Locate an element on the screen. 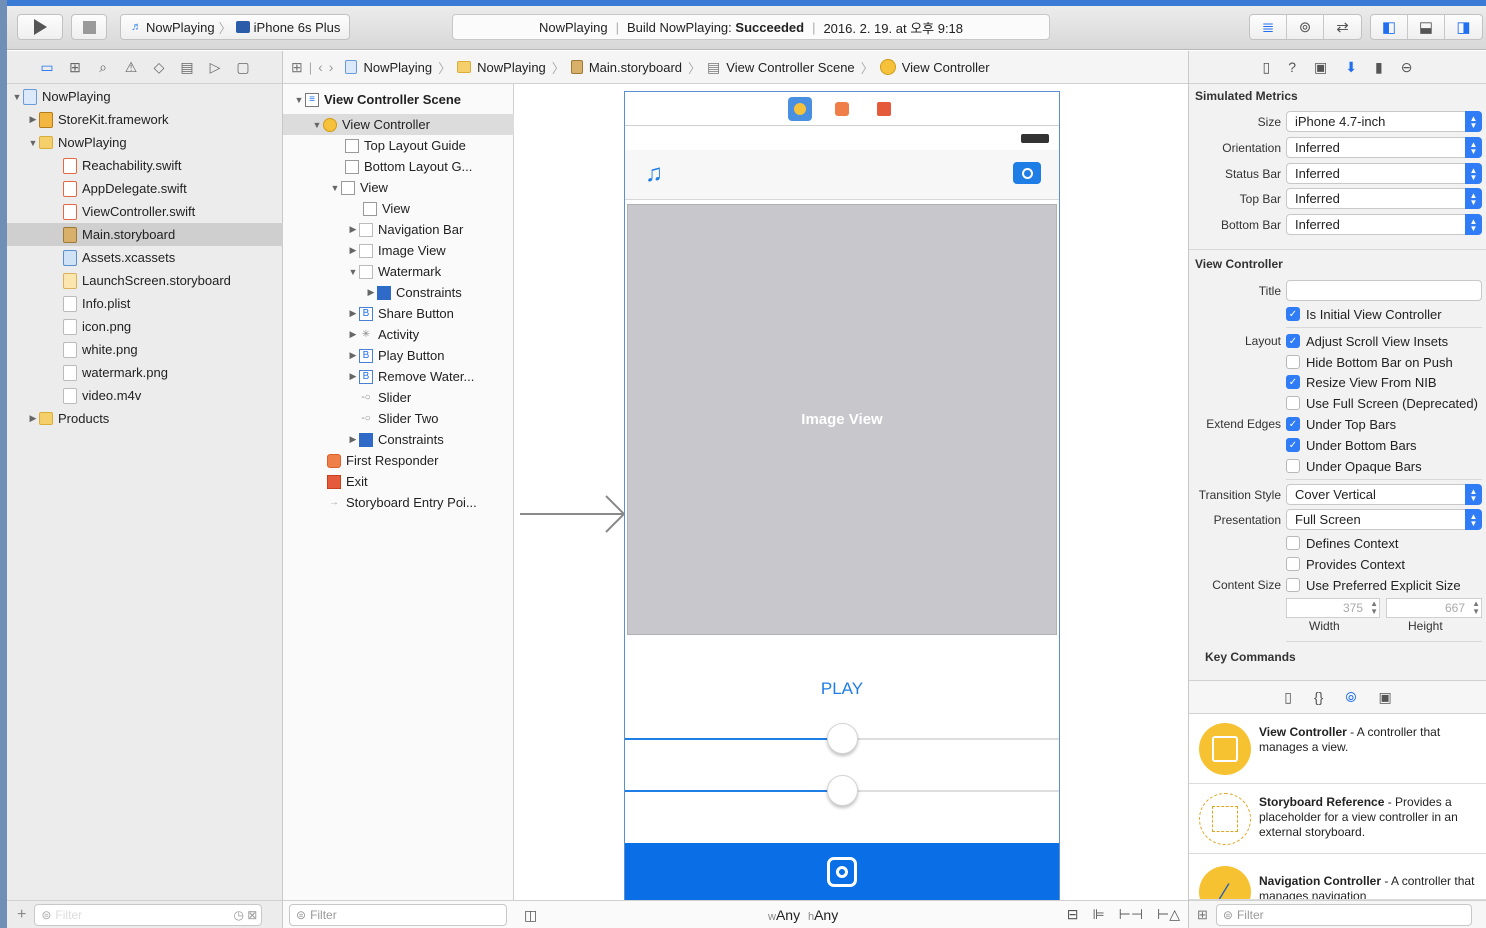  align-icon: ⊫ is located at coordinates (1098, 914).